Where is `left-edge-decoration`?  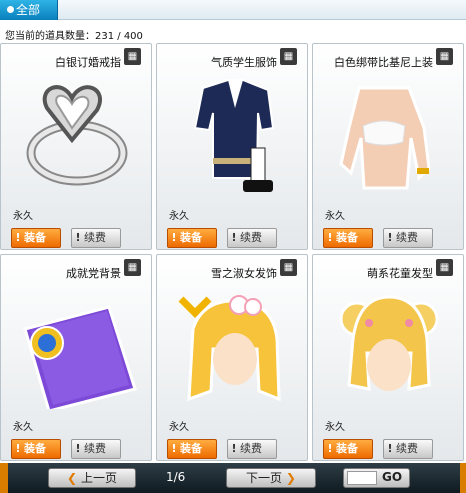
left-edge-decoration is located at coordinates (4, 478).